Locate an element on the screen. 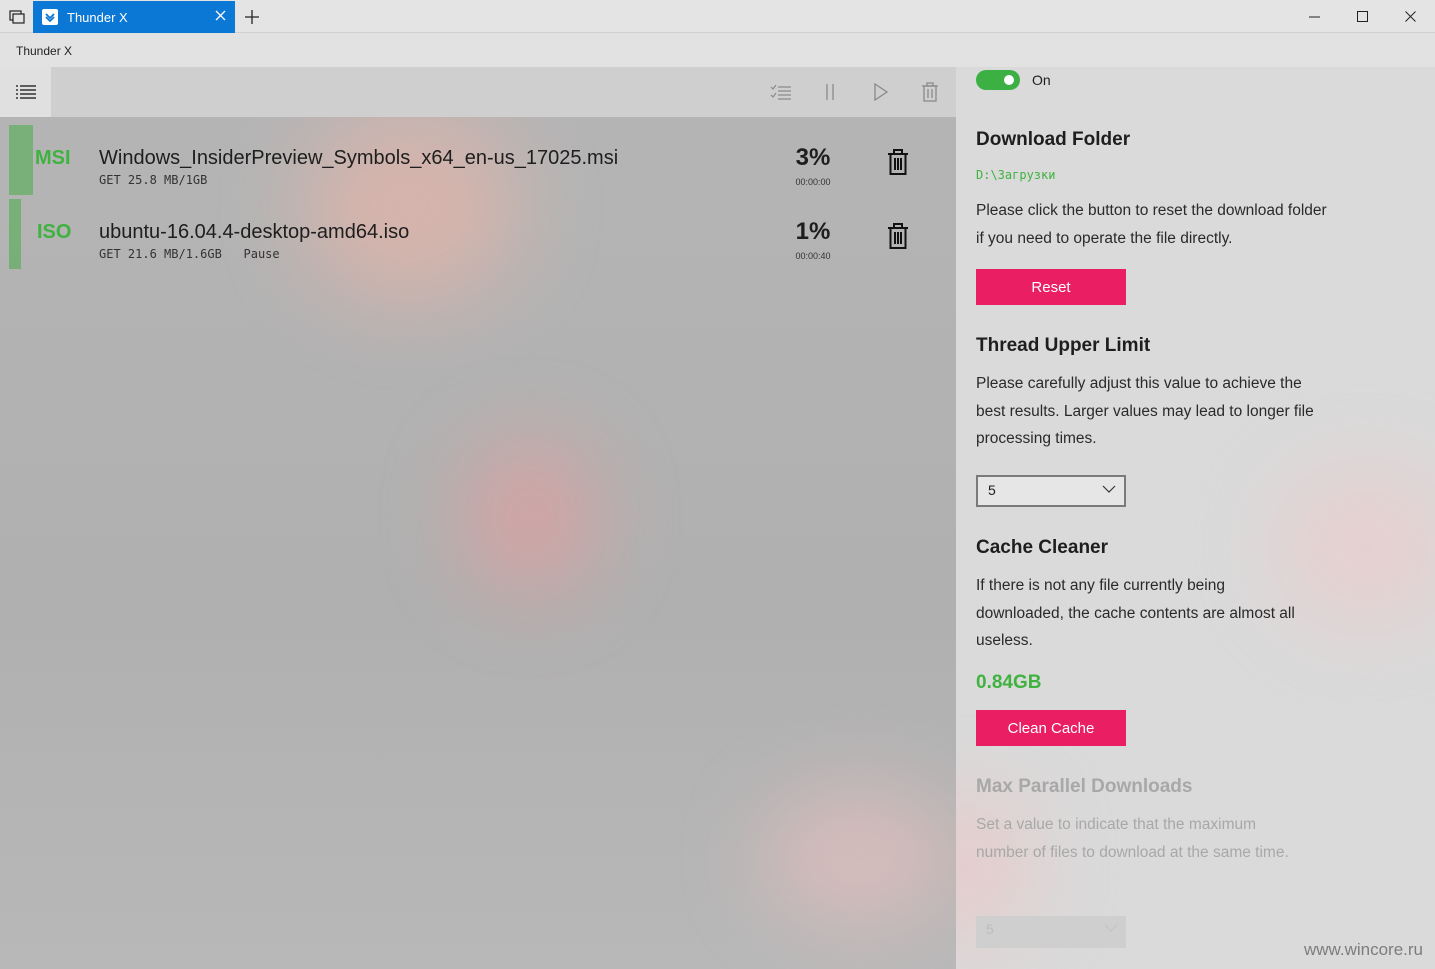  list-toolbar is located at coordinates (478, 92).